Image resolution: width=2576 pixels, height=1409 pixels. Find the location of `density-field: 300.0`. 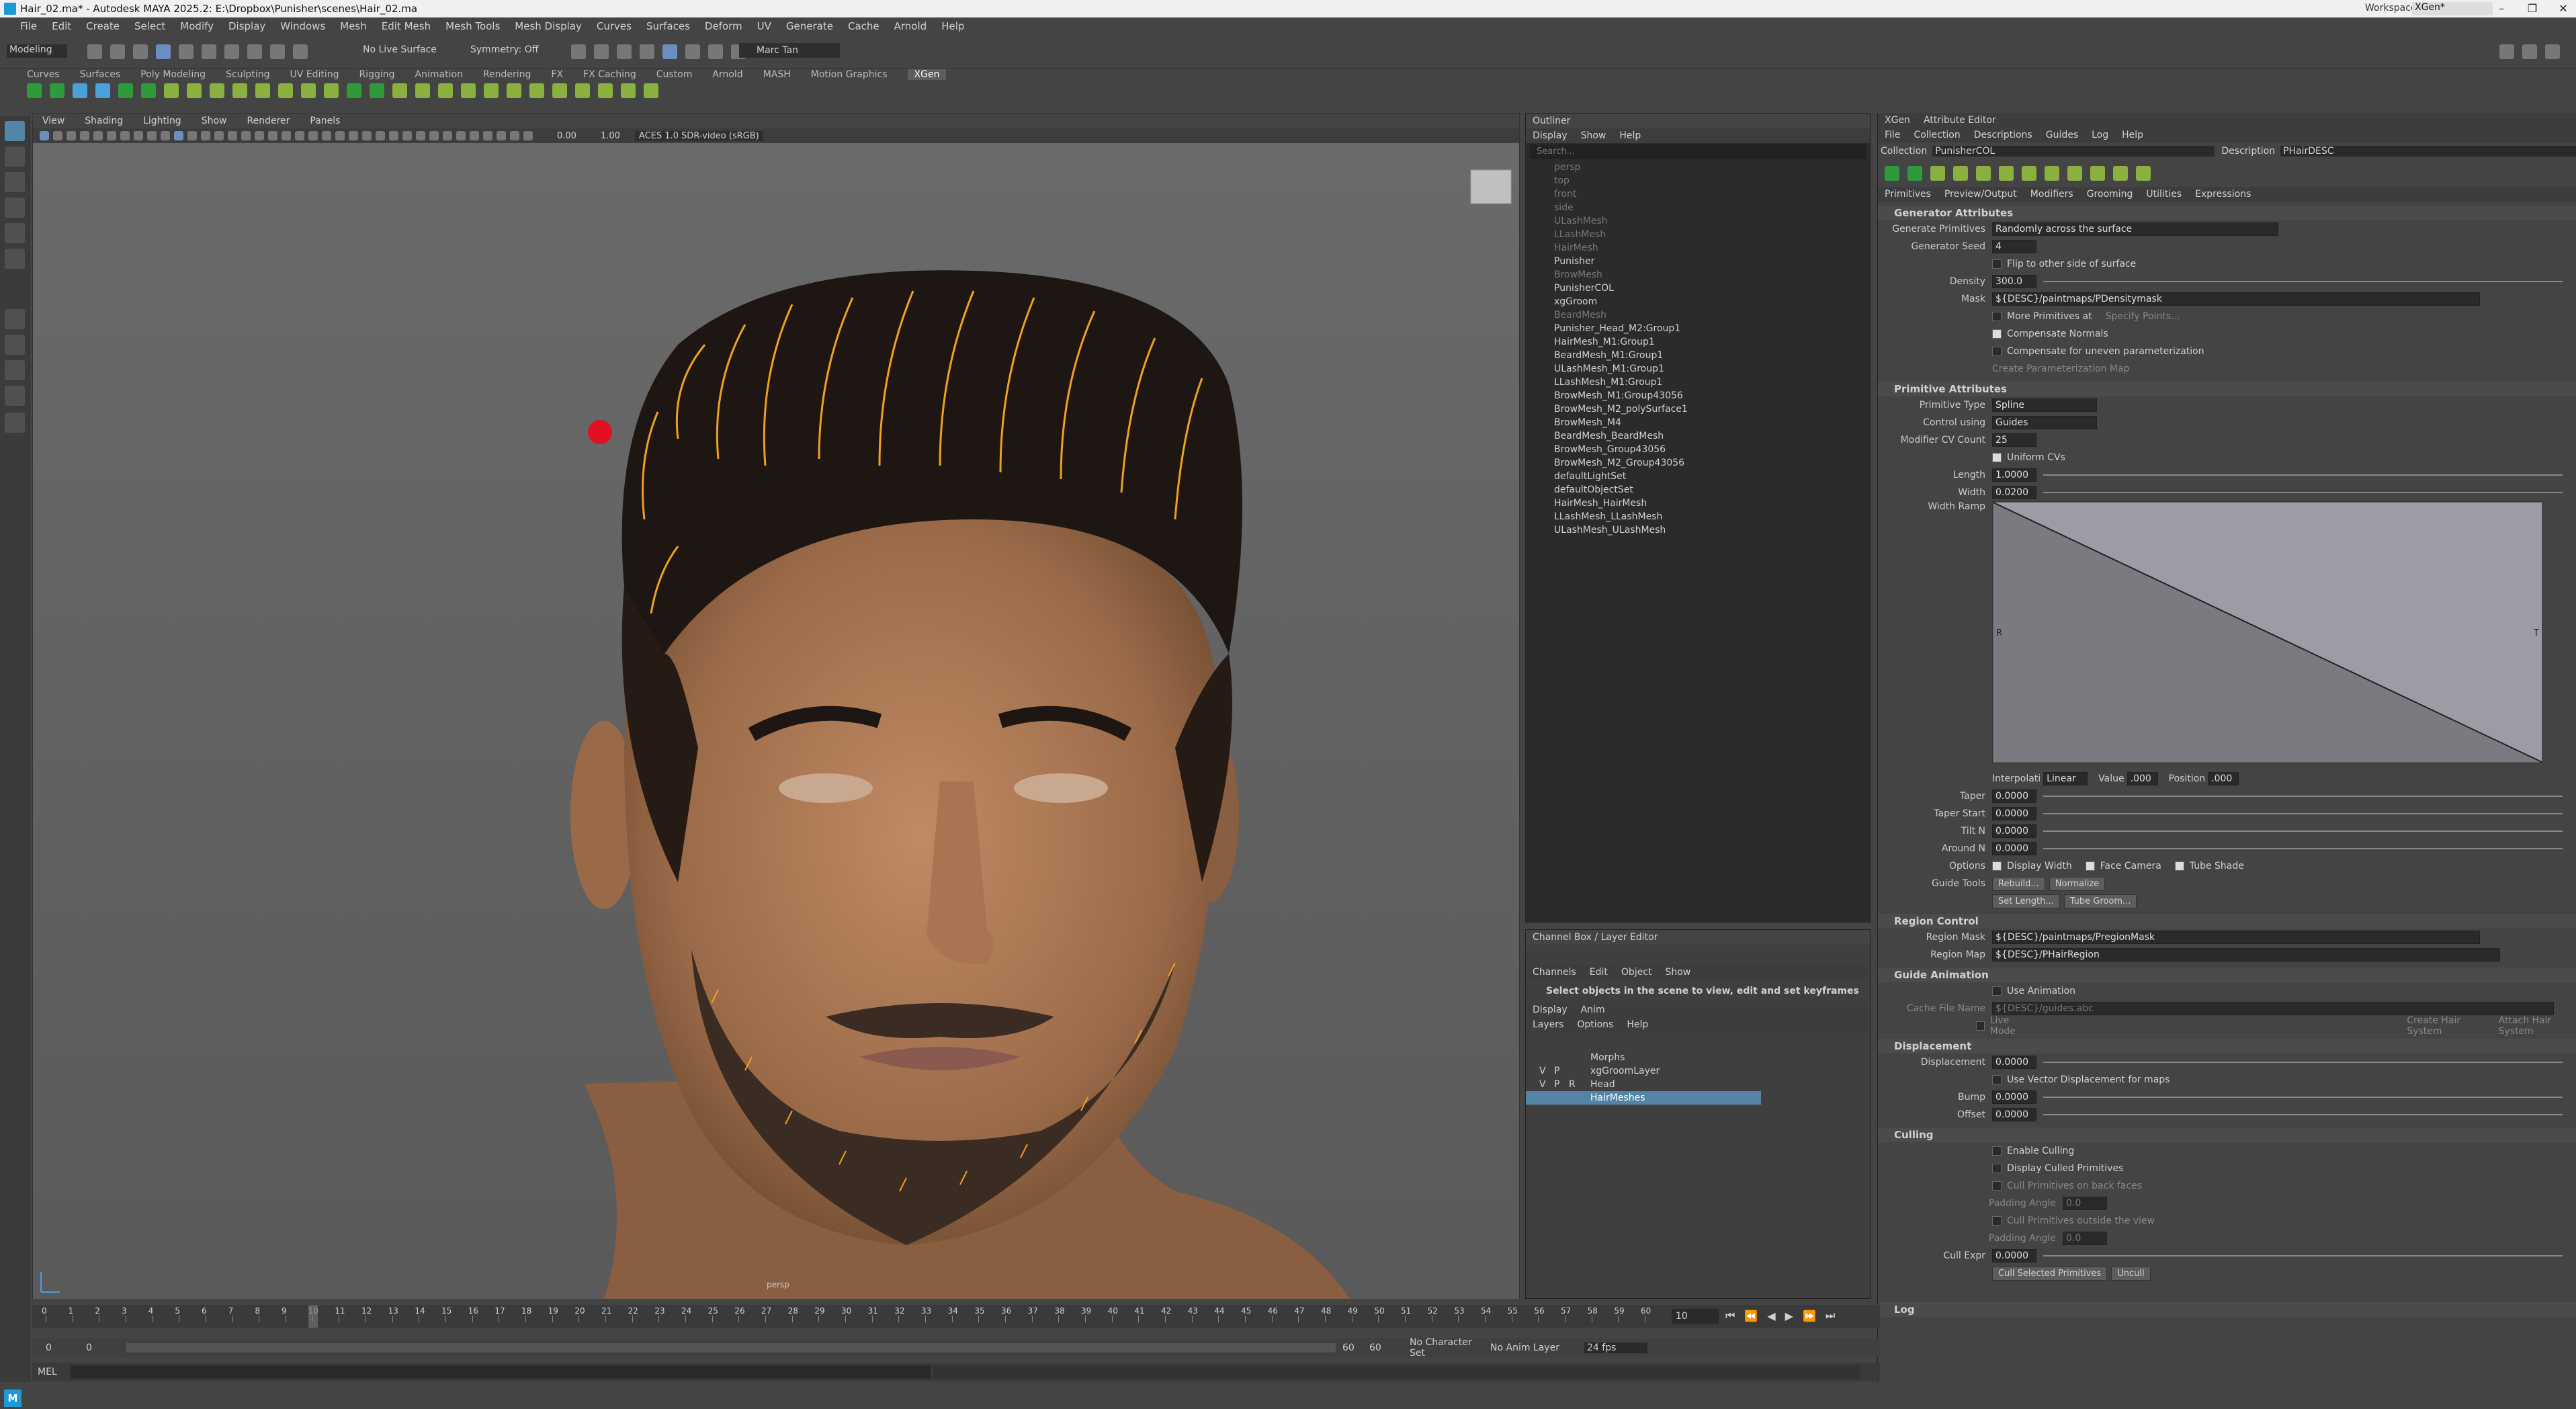

density-field: 300.0 is located at coordinates (2014, 281).